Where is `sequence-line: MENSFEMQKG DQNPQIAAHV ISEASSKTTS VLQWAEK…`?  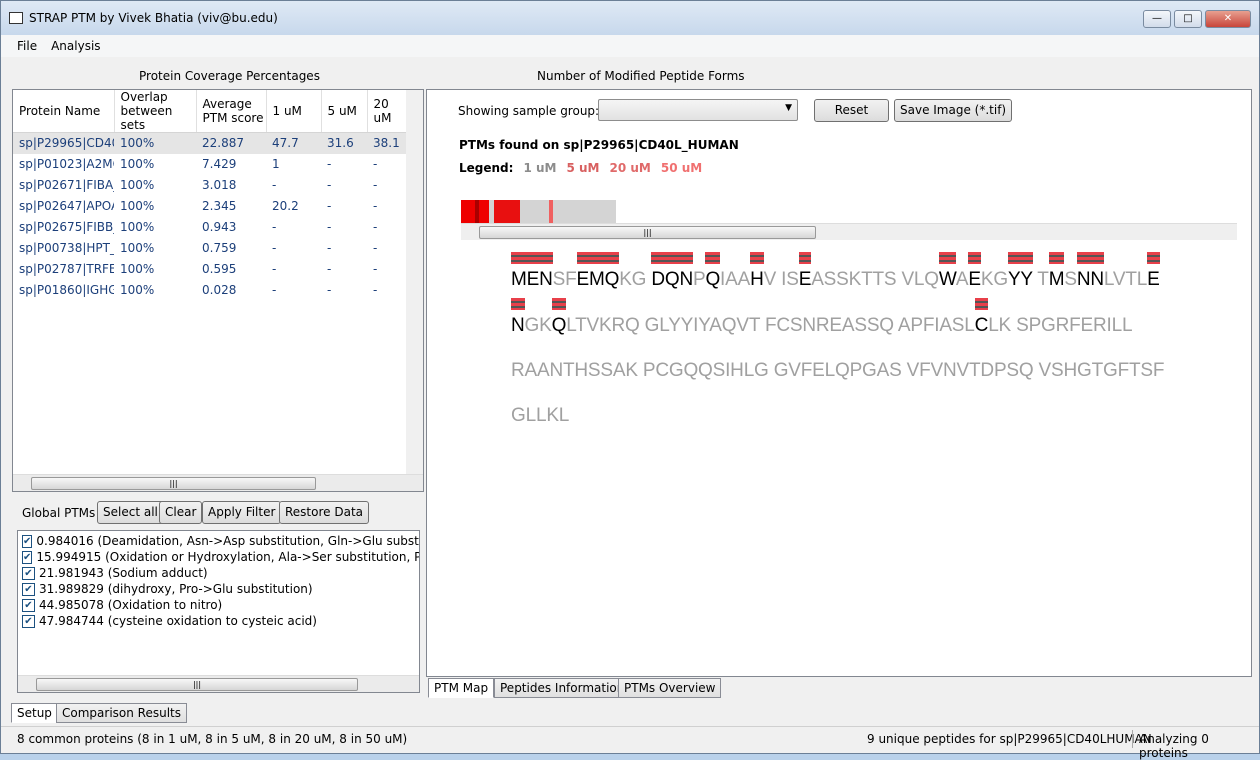 sequence-line: MENSFEMQKG DQNPQIAAHV ISEASSKTTS VLQWAEK… is located at coordinates (835, 280).